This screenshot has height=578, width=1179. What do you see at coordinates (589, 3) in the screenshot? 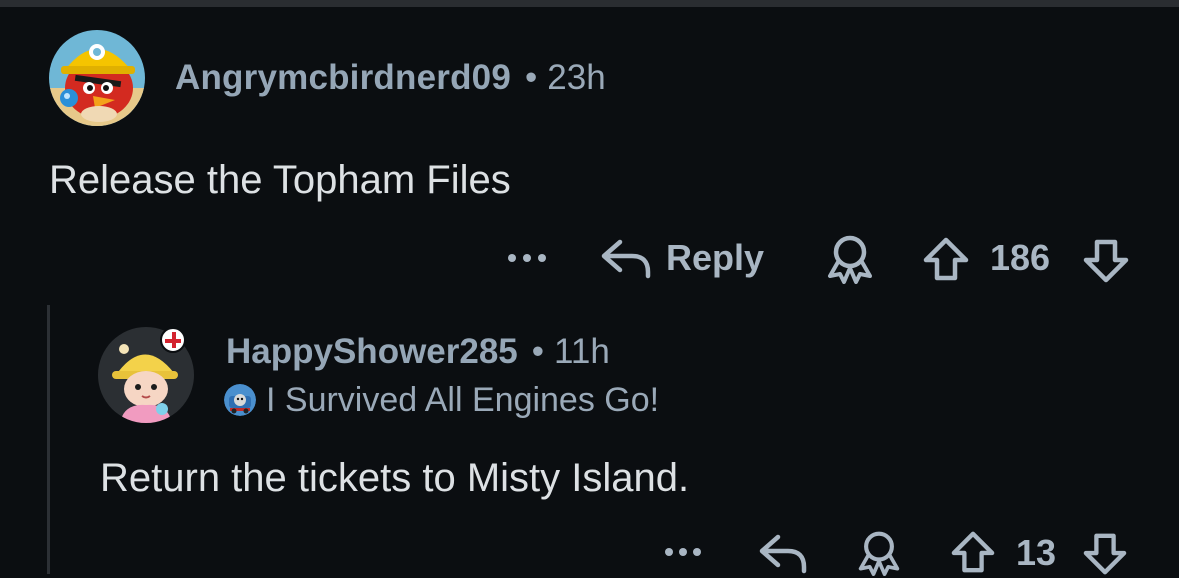
I see `top-divider` at bounding box center [589, 3].